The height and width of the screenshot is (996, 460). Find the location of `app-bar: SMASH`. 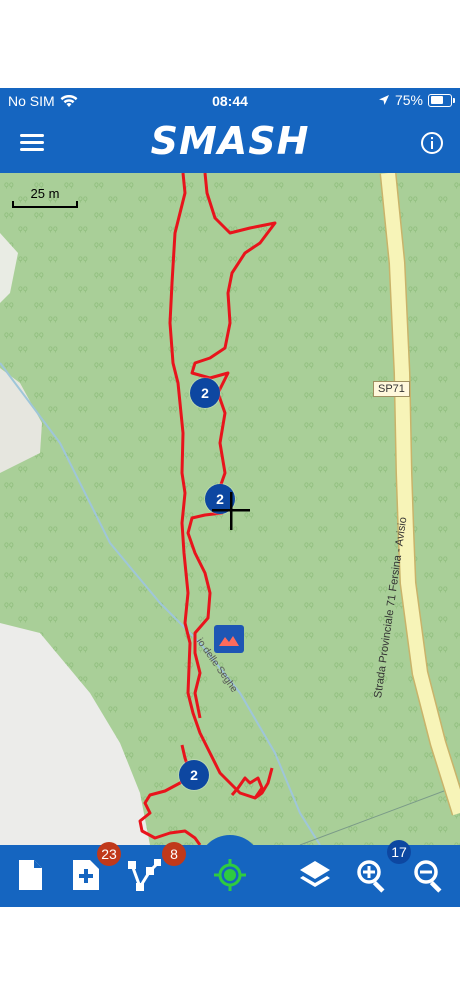

app-bar: SMASH is located at coordinates (230, 143).